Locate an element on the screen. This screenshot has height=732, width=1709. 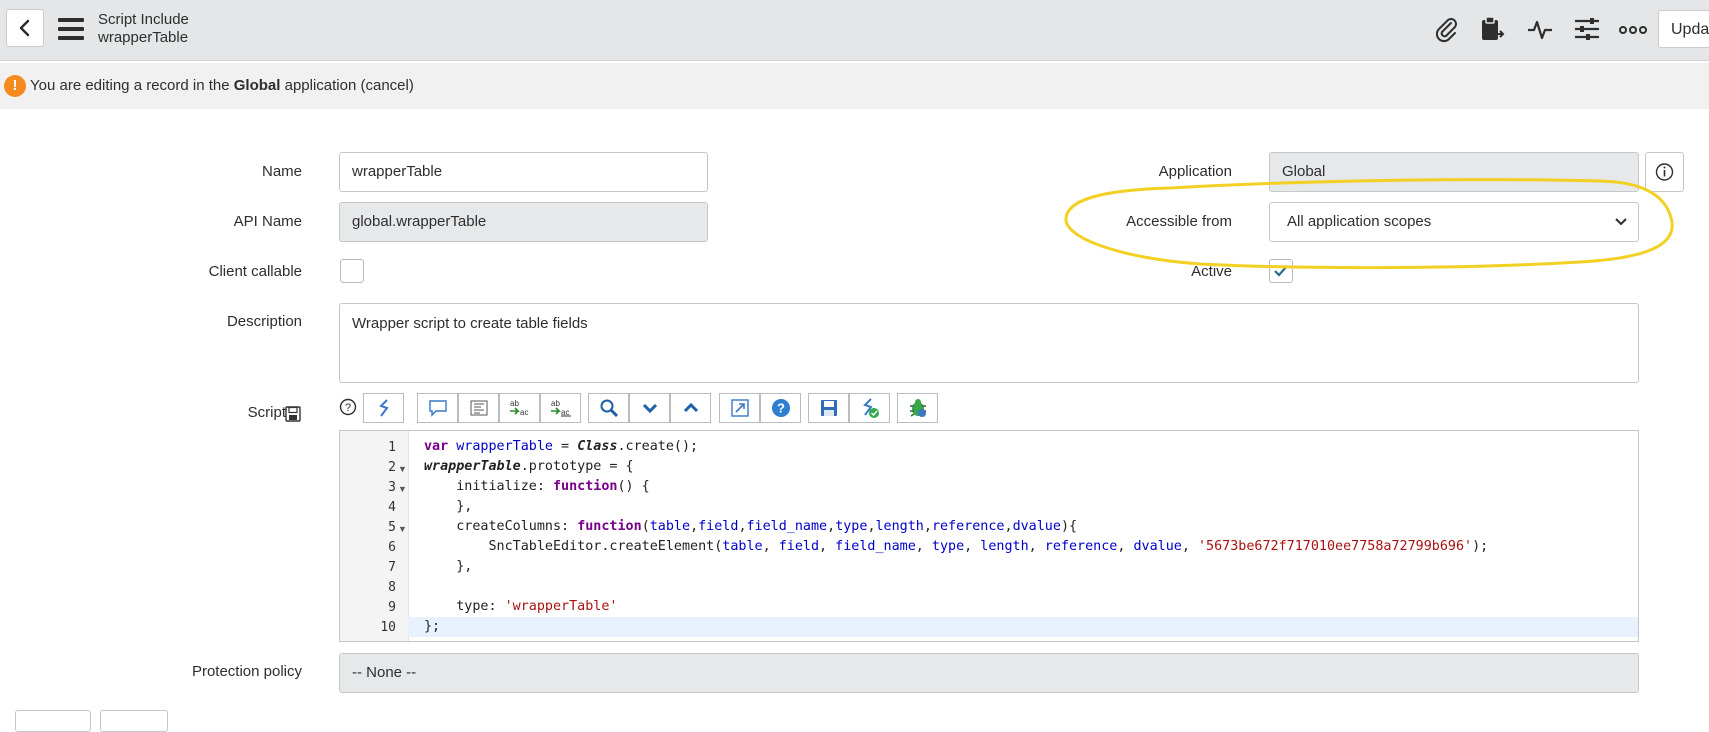
comment-icon is located at coordinates (437, 408).